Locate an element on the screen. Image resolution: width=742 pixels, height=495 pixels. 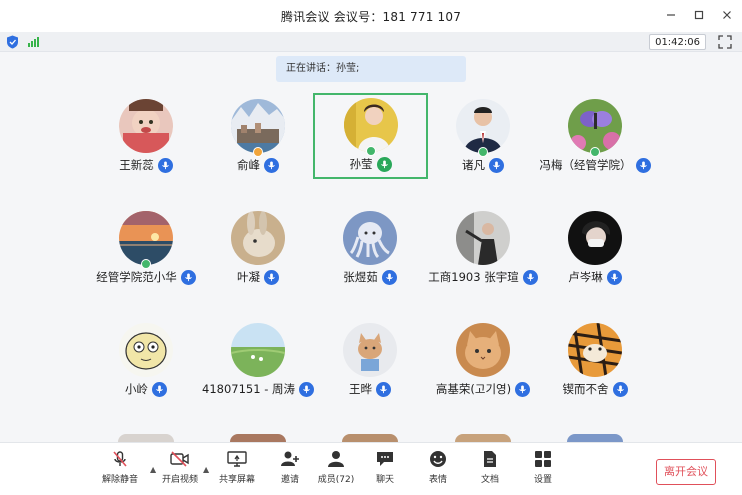
status-bar: 01:42:06 is located at coordinates (371, 42).